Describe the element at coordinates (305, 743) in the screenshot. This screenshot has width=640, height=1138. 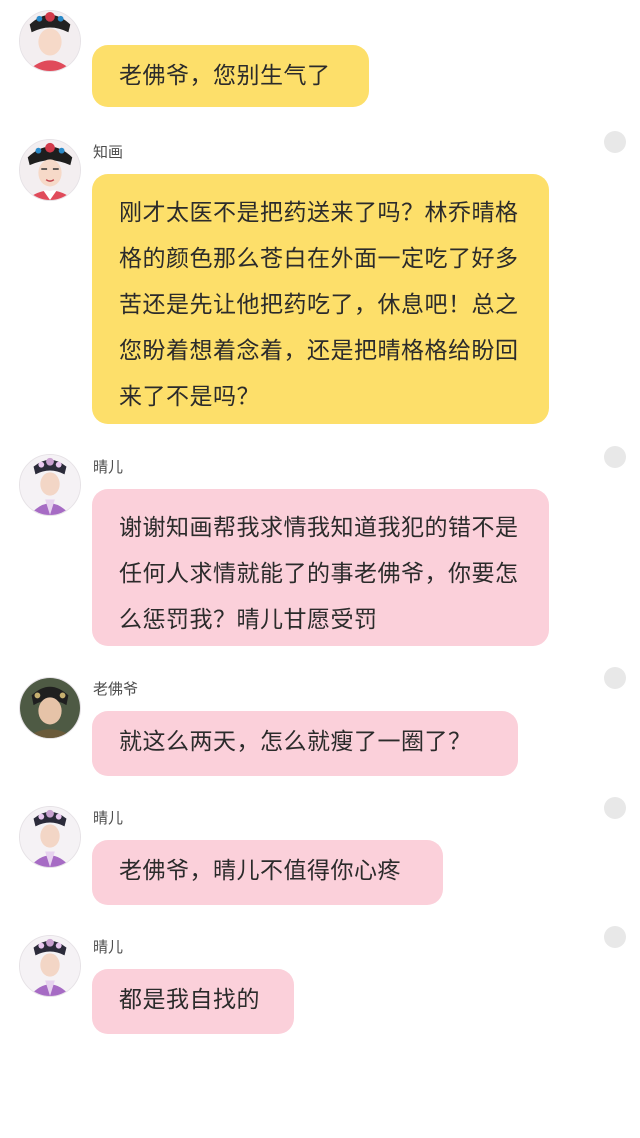
I see `message-bubble: 就这么两天，怎么就瘦了一圈了？` at that location.